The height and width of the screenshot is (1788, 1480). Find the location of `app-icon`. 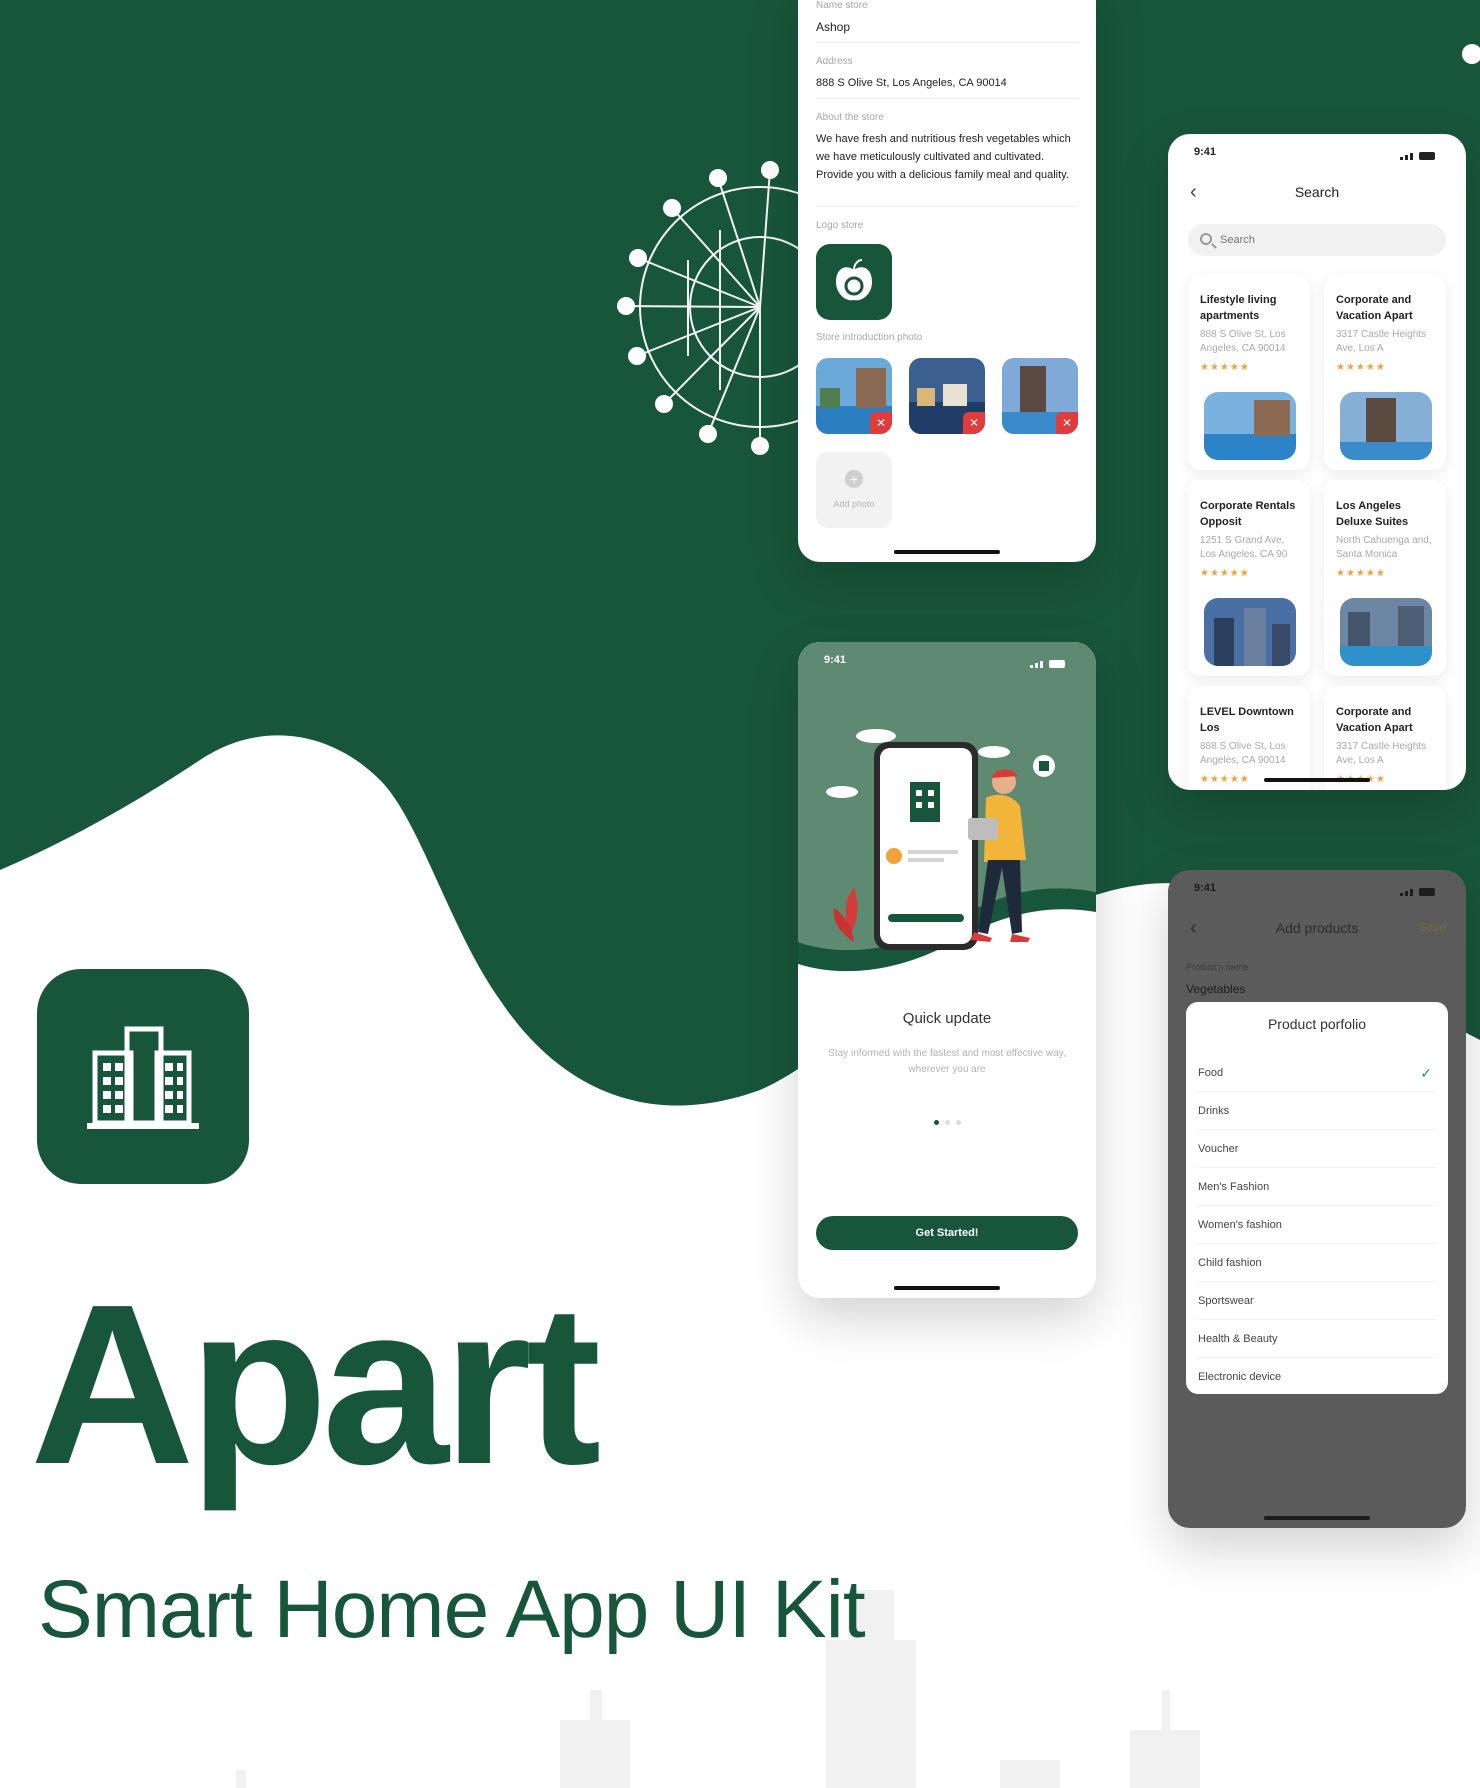

app-icon is located at coordinates (143, 1076).